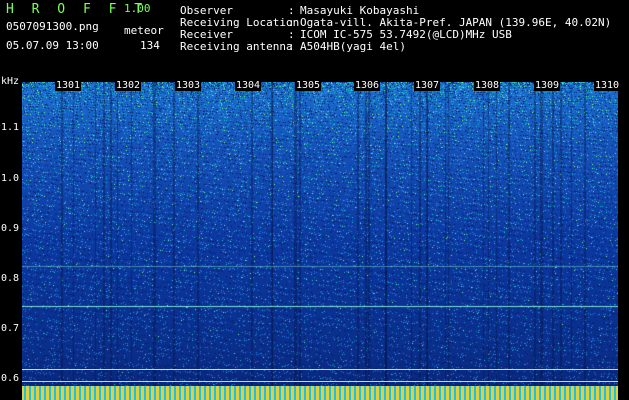  I want to click on info-row-antenna: Receiving antenna: A504HB(yagi 4el), so click(293, 46).